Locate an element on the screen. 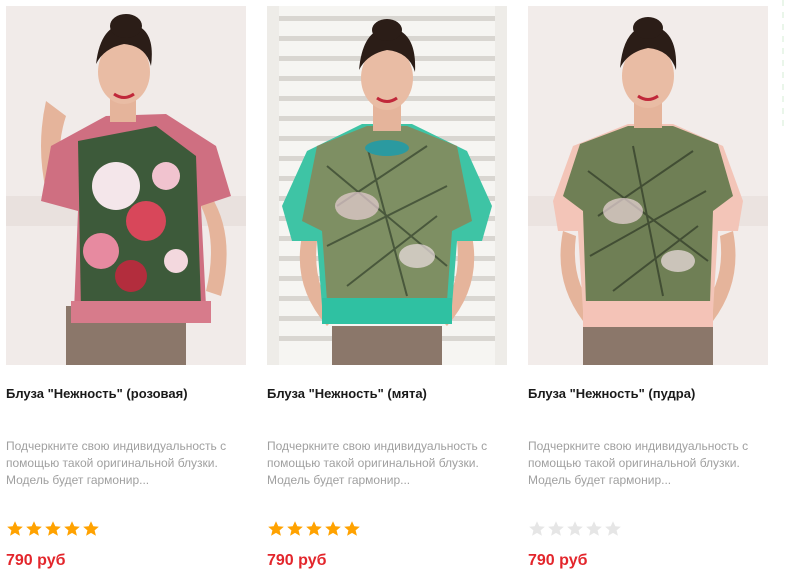  product-title: Блуза "Нежность" (мята) is located at coordinates (387, 394).